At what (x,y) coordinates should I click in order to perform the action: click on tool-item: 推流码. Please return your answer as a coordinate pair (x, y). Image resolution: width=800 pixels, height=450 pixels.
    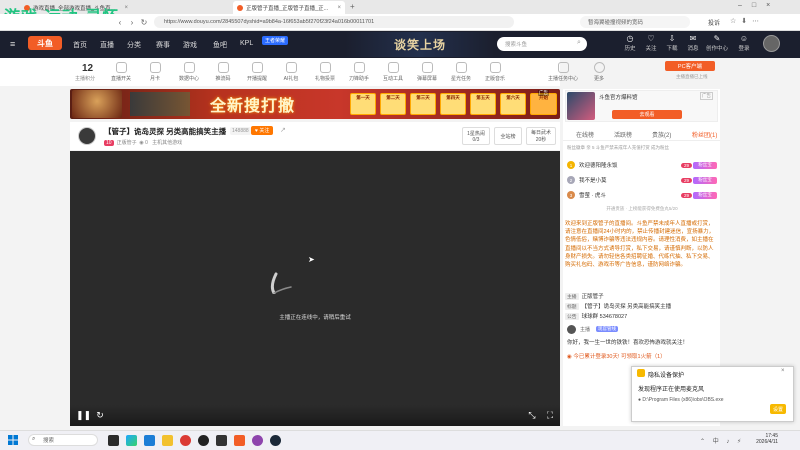
    Looking at the image, I should click on (223, 72).